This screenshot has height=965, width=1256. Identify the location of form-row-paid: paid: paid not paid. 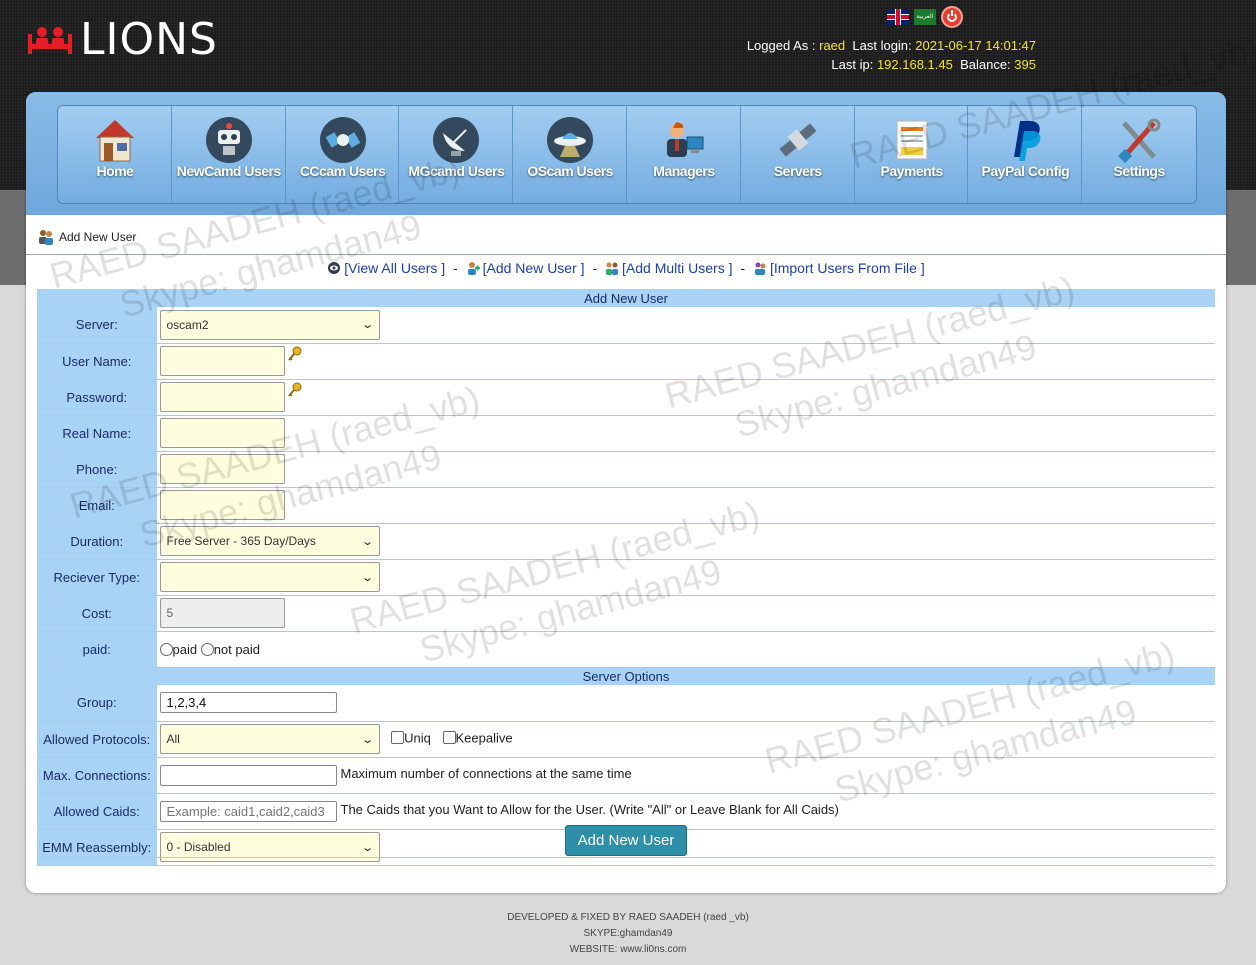
(626, 649).